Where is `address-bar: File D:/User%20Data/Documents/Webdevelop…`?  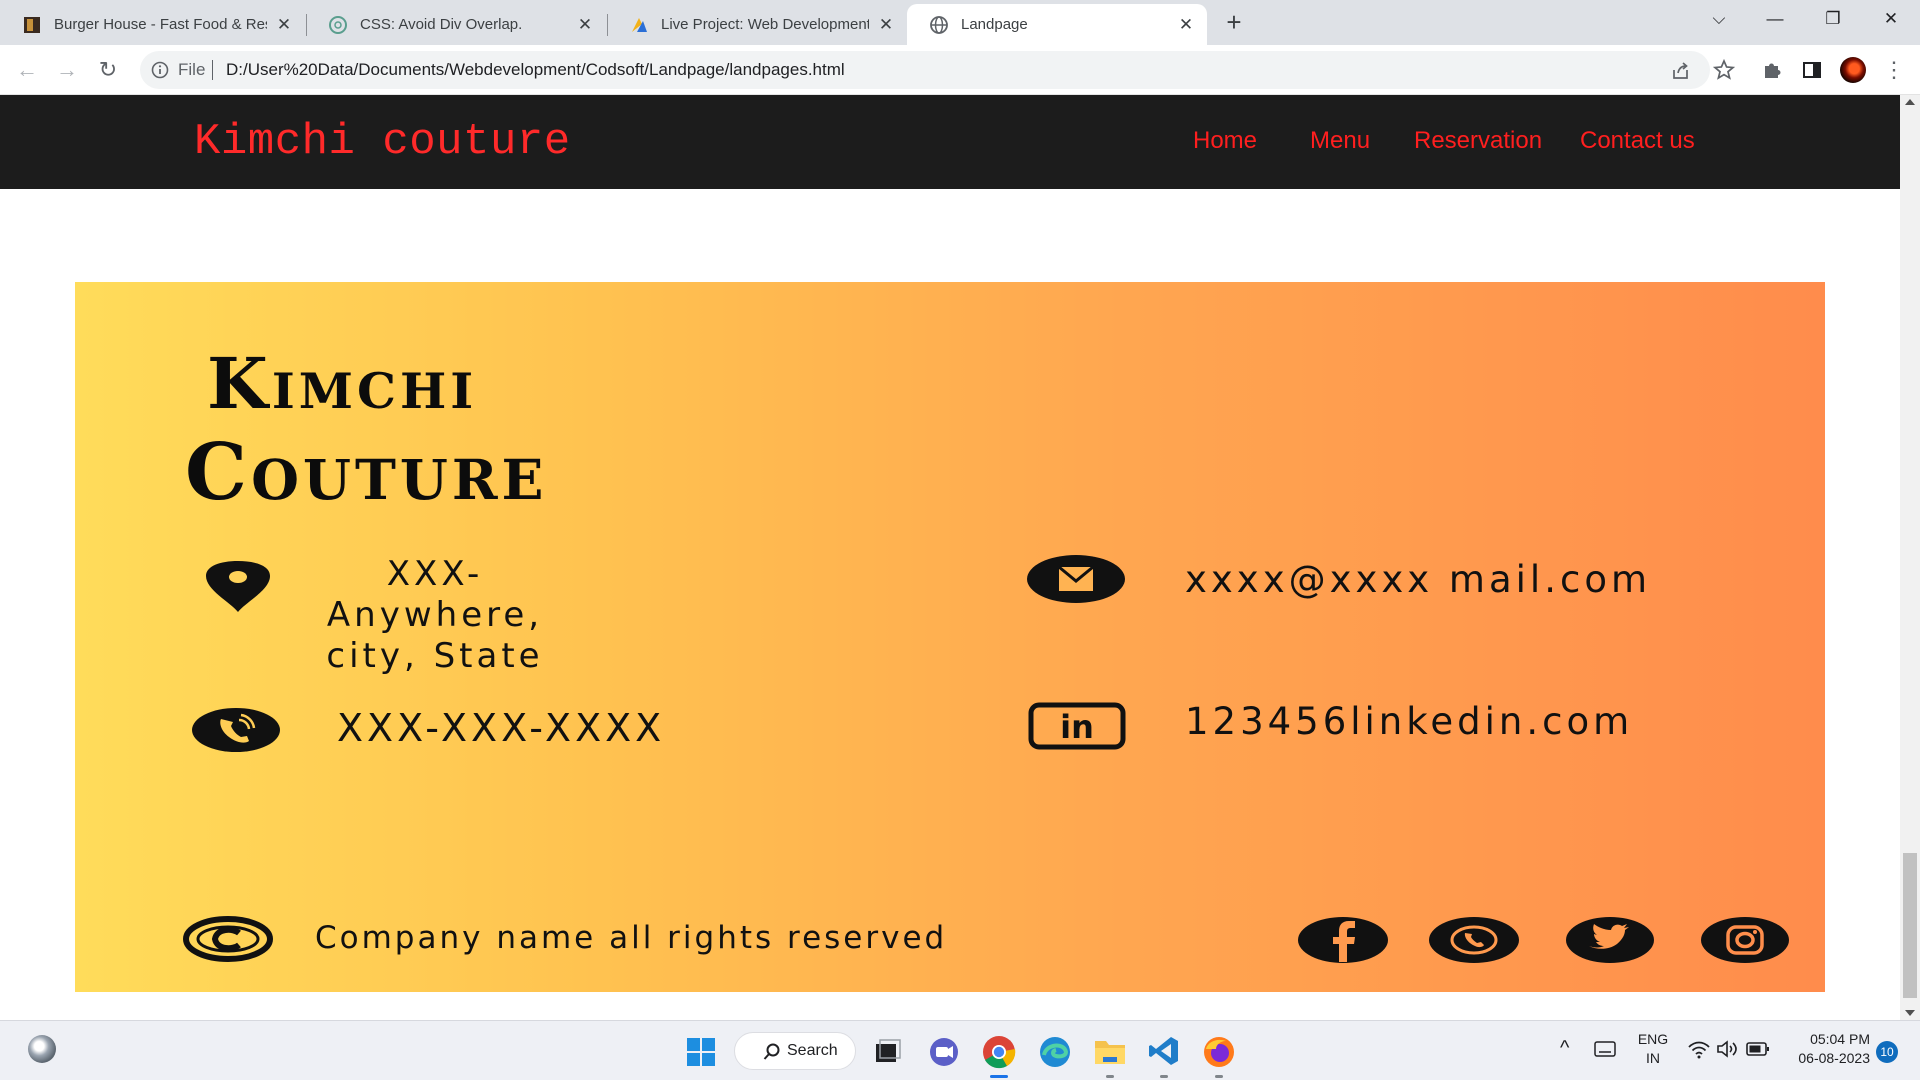 address-bar: File D:/User%20Data/Documents/Webdevelop… is located at coordinates (925, 70).